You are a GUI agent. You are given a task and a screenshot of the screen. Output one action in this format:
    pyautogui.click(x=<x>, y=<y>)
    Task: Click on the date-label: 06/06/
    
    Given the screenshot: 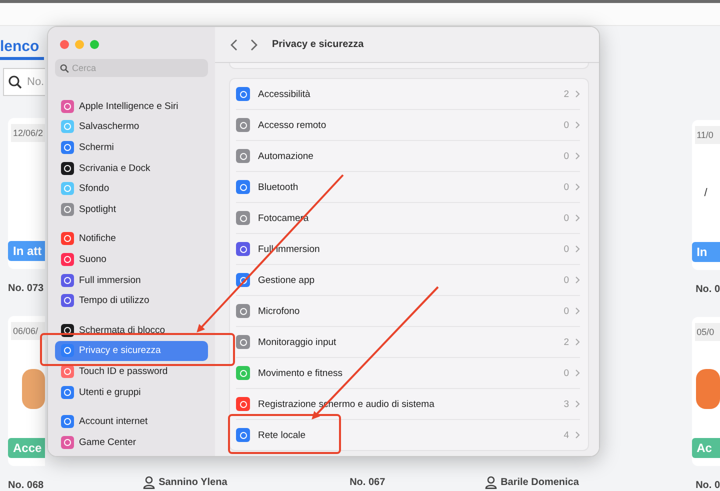 What is the action you would take?
    pyautogui.click(x=28, y=331)
    